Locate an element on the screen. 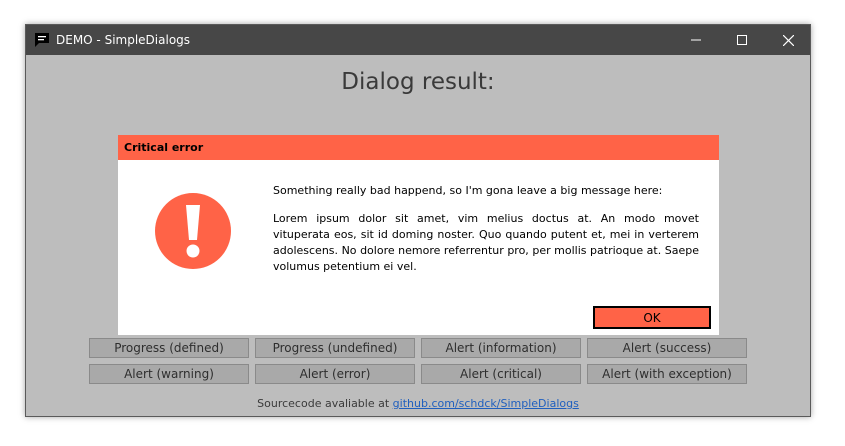 This screenshot has height=446, width=845. alert-with-exception-button: Alert (with exception) is located at coordinates (667, 374).